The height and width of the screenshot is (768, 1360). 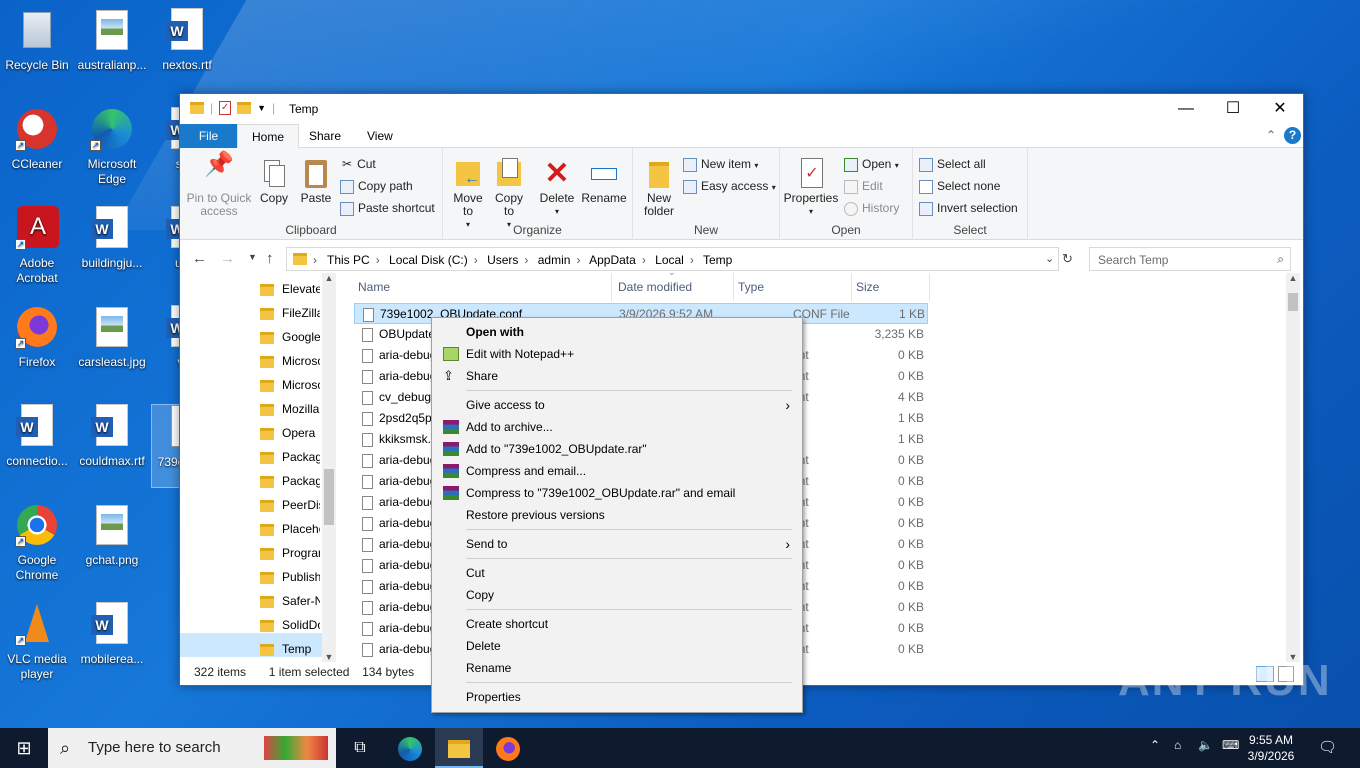 What do you see at coordinates (509, 194) in the screenshot?
I see `copy-to-button: Copy to ▾` at bounding box center [509, 194].